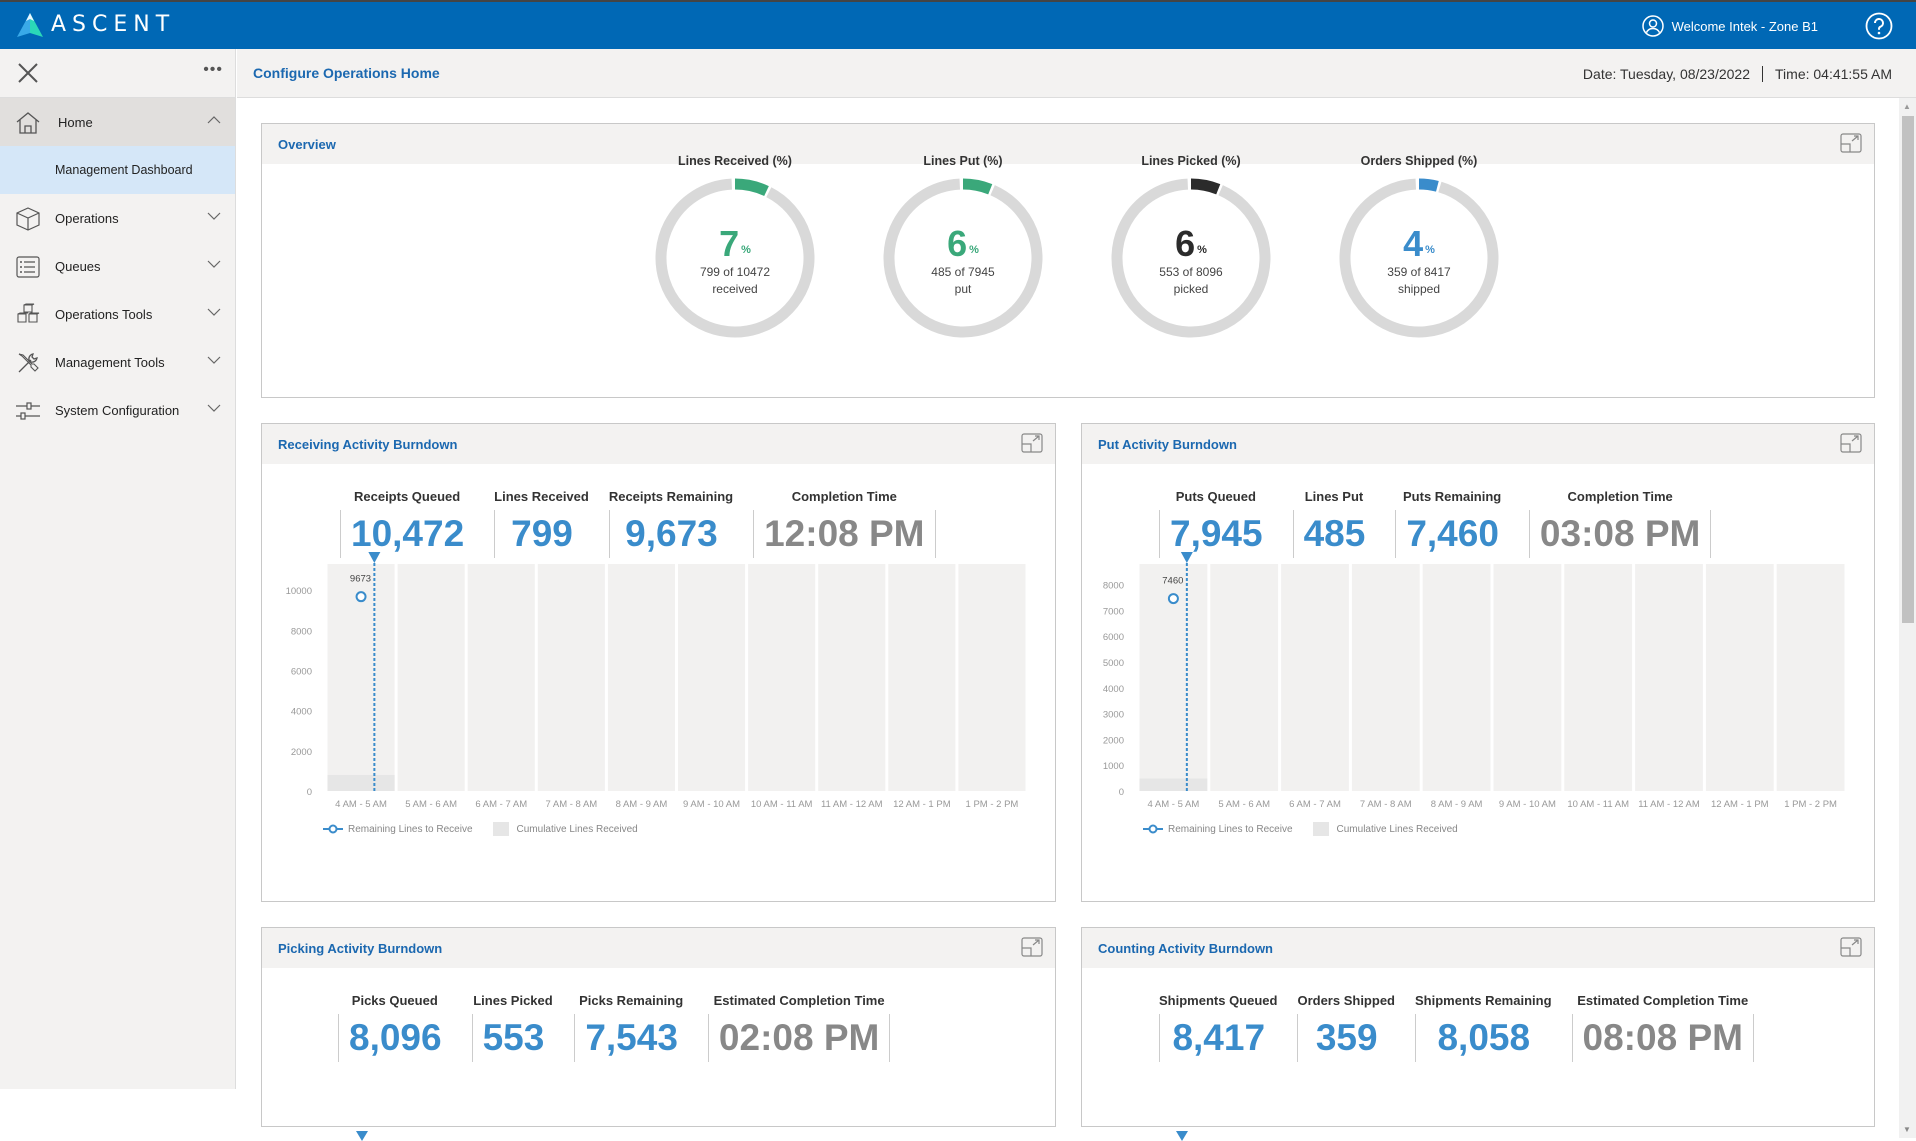  What do you see at coordinates (1185, 243) in the screenshot?
I see `gauge-percent-value: 6` at bounding box center [1185, 243].